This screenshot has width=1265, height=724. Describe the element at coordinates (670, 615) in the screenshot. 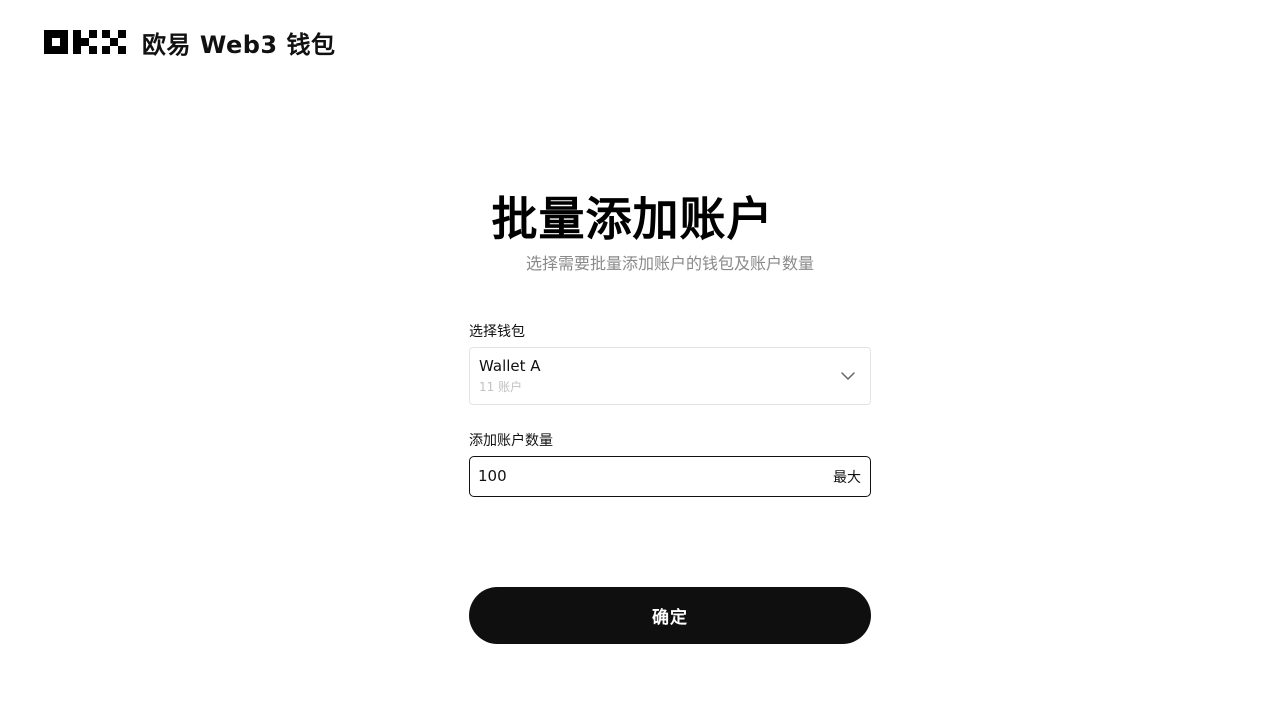

I see `confirm-button: 确定` at that location.